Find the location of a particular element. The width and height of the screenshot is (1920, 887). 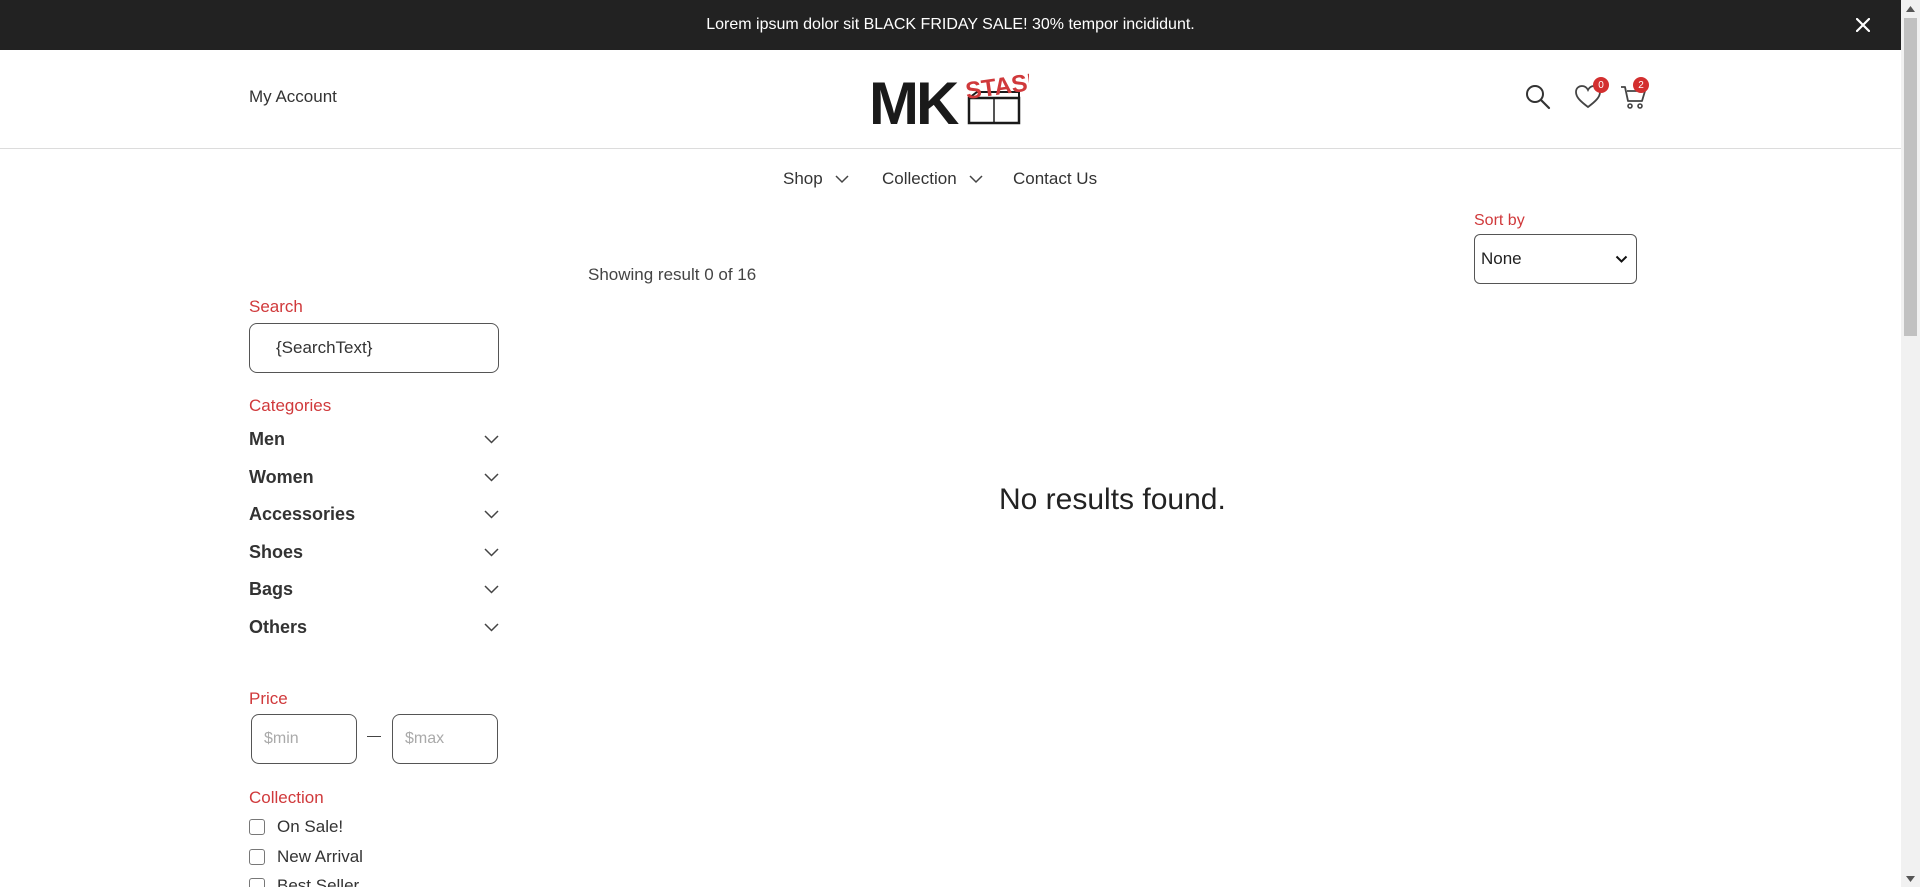

nav-item-label: Shop is located at coordinates (803, 178).